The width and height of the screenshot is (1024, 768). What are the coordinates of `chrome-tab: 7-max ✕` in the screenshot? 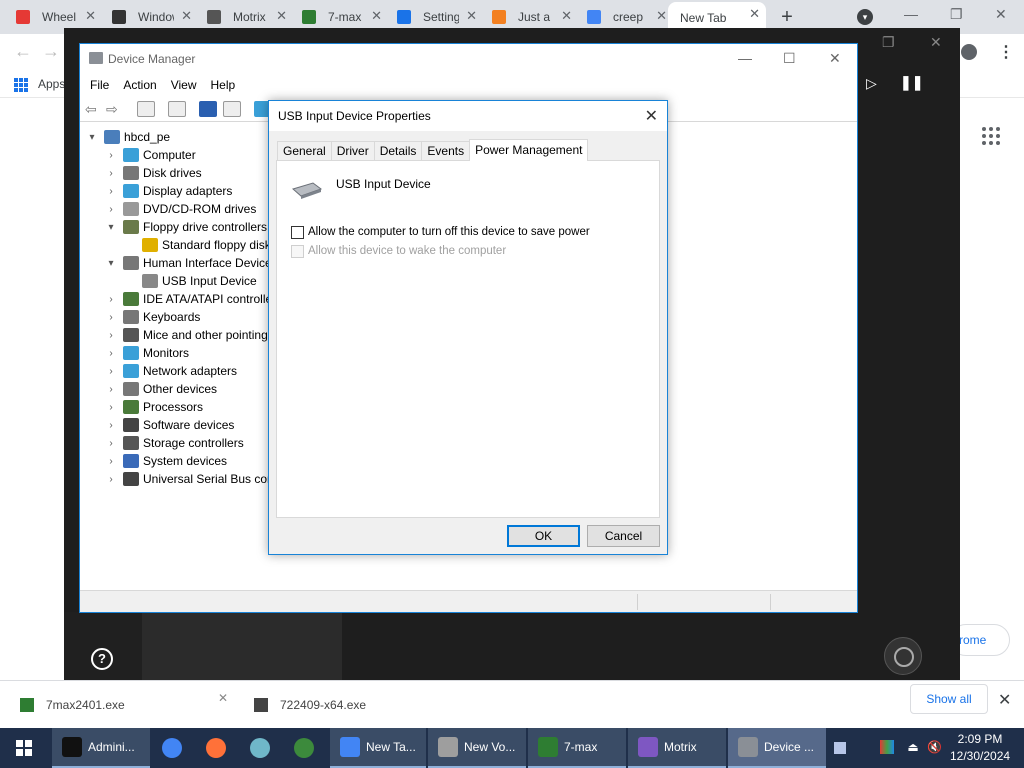 It's located at (344, 17).